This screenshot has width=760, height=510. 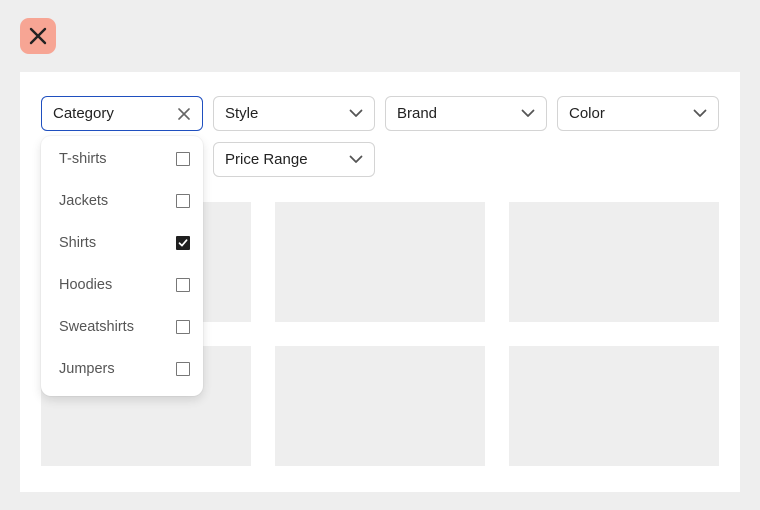 I want to click on color-filter-label: Color, so click(x=587, y=113).